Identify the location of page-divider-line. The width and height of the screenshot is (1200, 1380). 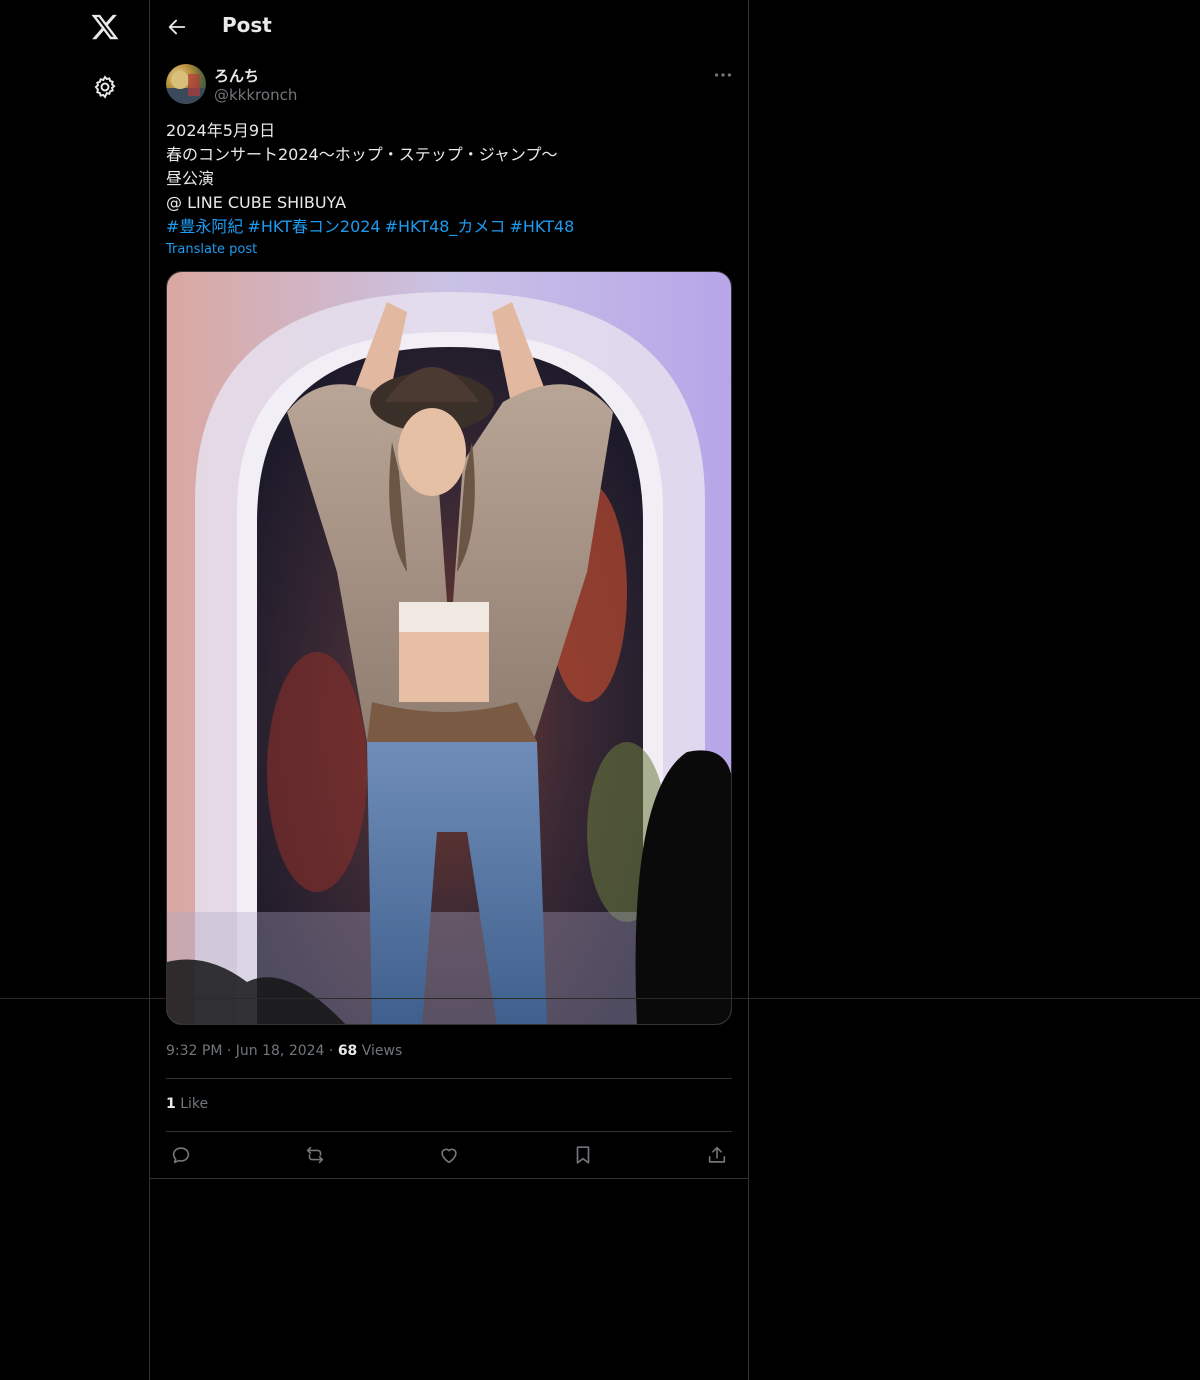
(600, 998).